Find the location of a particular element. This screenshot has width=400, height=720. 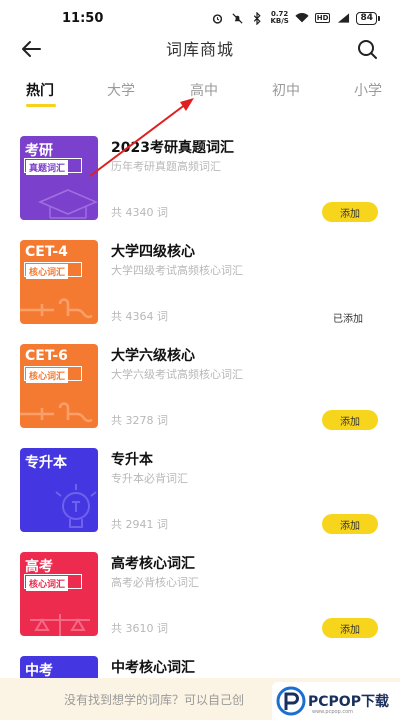

cover-title: CET-4 is located at coordinates (46, 252).